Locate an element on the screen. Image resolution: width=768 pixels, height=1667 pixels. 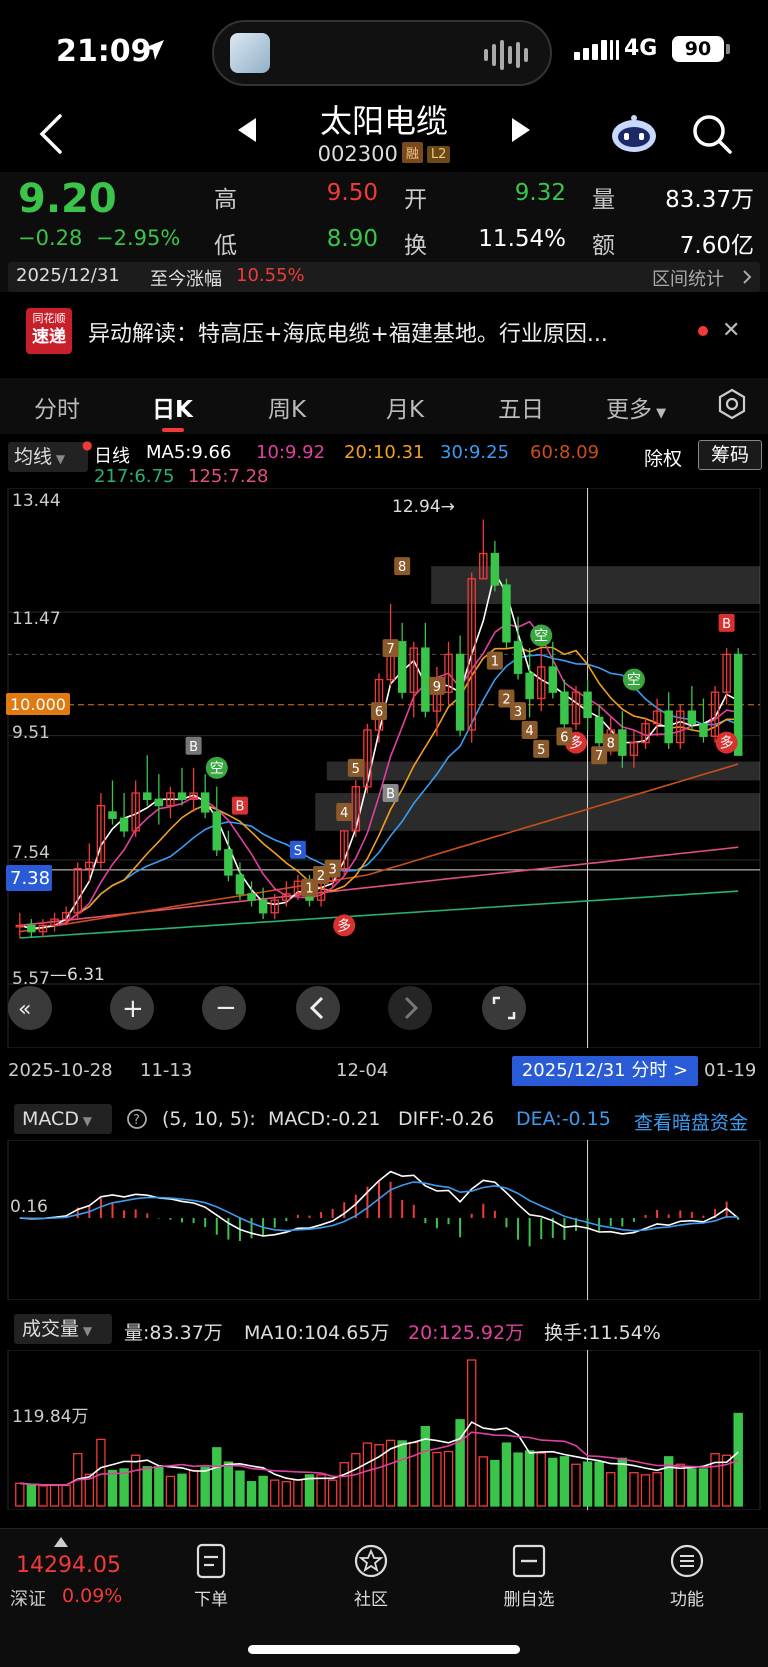
tab-underline is located at coordinates (173, 430).